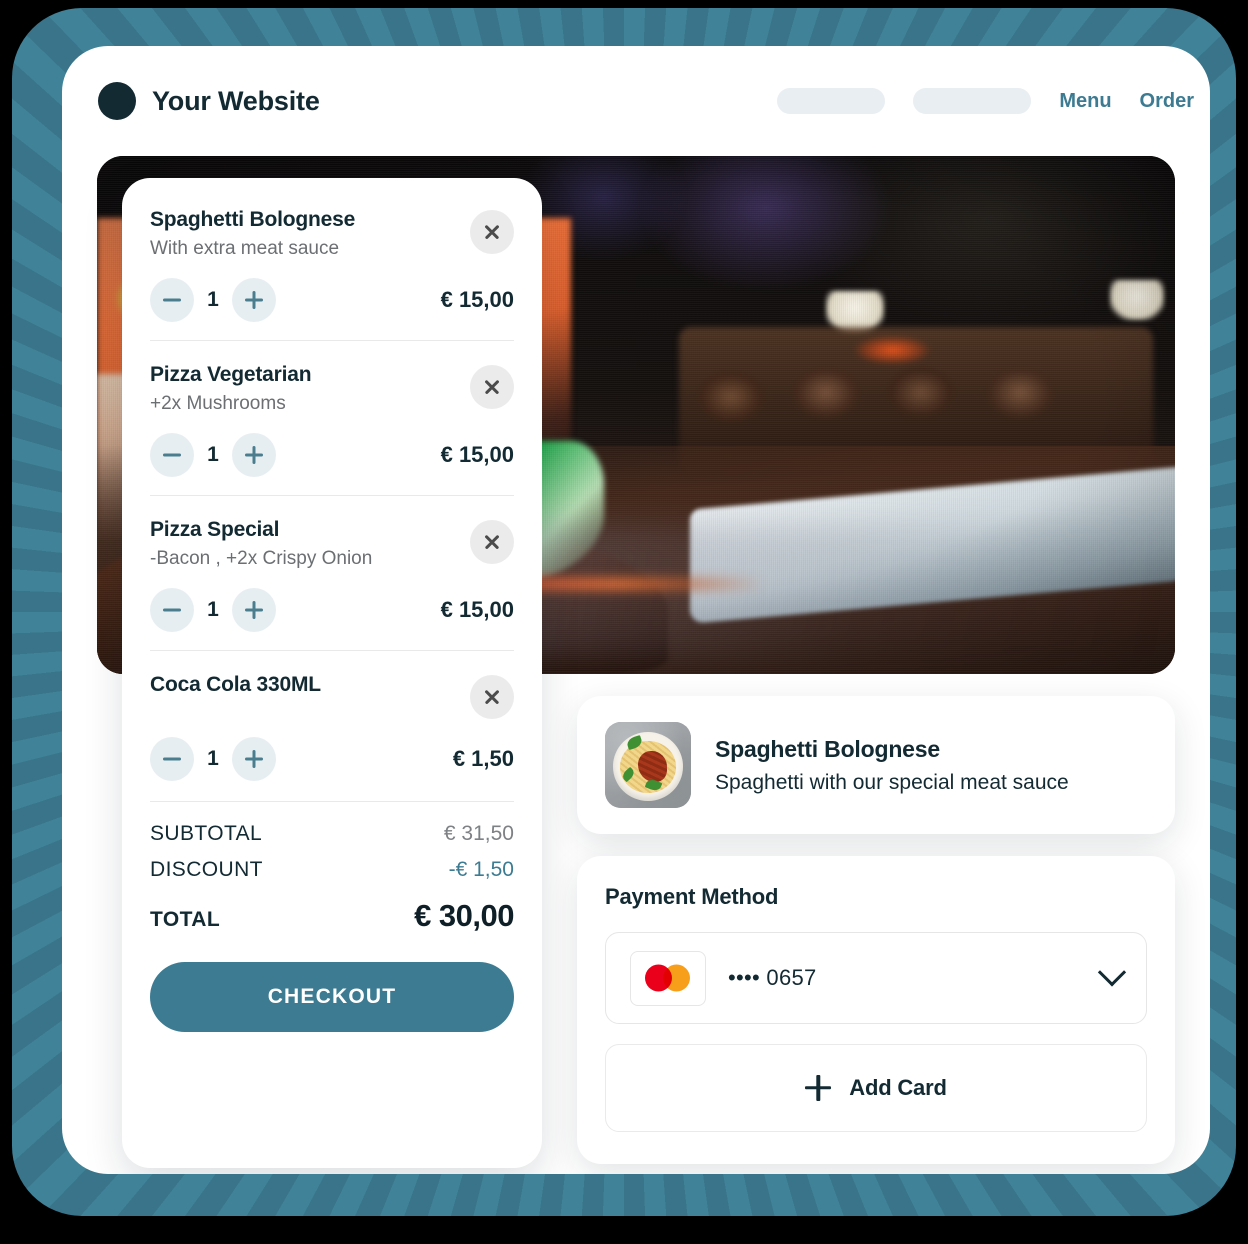 Image resolution: width=1248 pixels, height=1244 pixels. What do you see at coordinates (206, 869) in the screenshot?
I see `discount-label: DISCOUNT` at bounding box center [206, 869].